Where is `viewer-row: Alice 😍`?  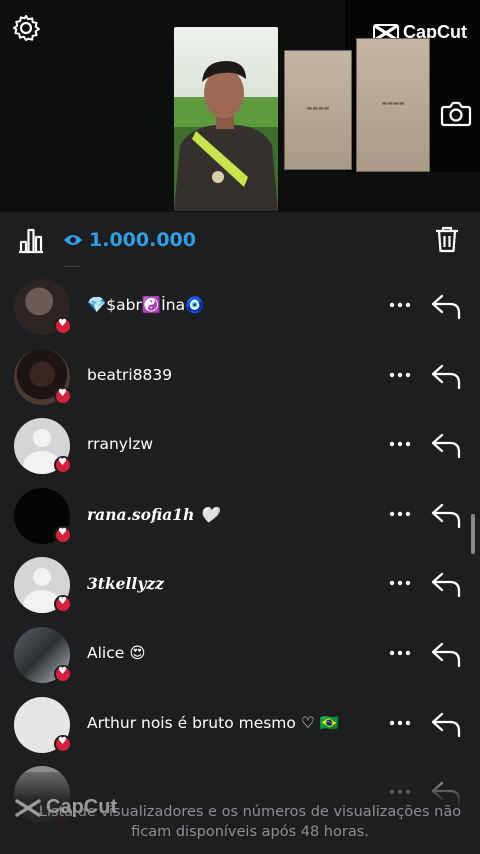 viewer-row: Alice 😍 is located at coordinates (240, 655).